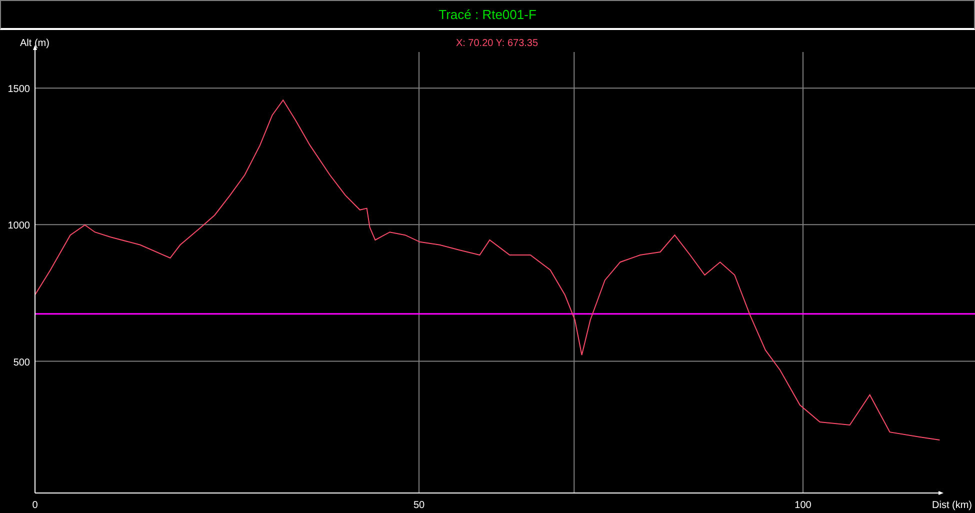  I want to click on x-tick-label: 100, so click(803, 505).